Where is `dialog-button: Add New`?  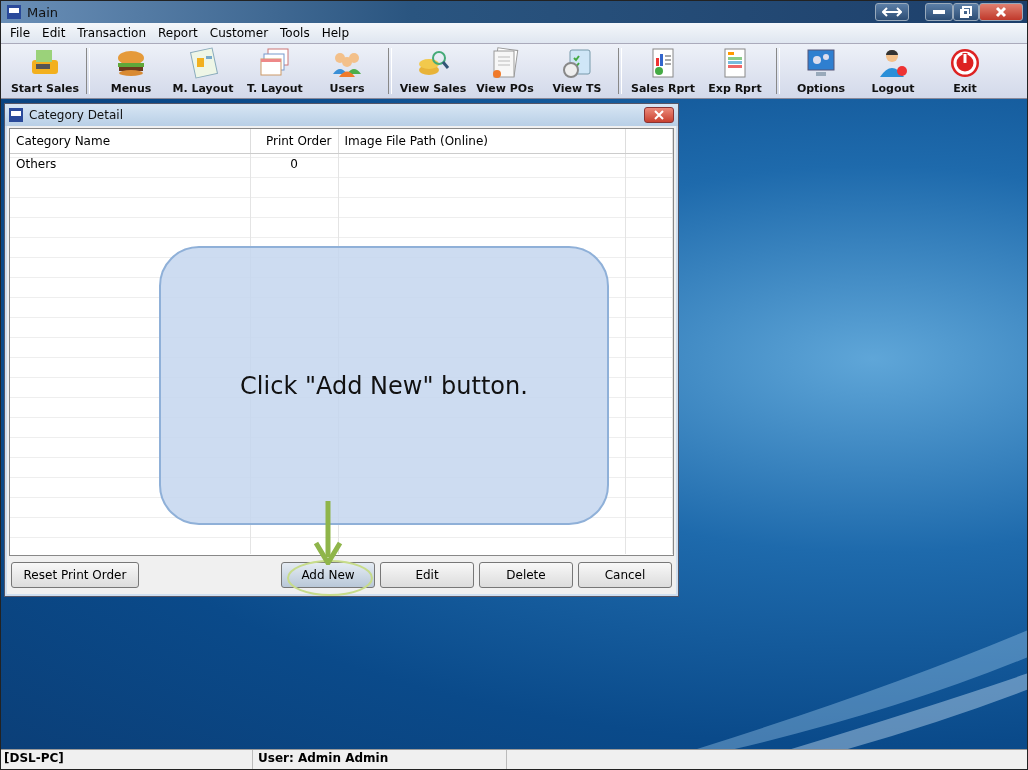 dialog-button: Add New is located at coordinates (328, 575).